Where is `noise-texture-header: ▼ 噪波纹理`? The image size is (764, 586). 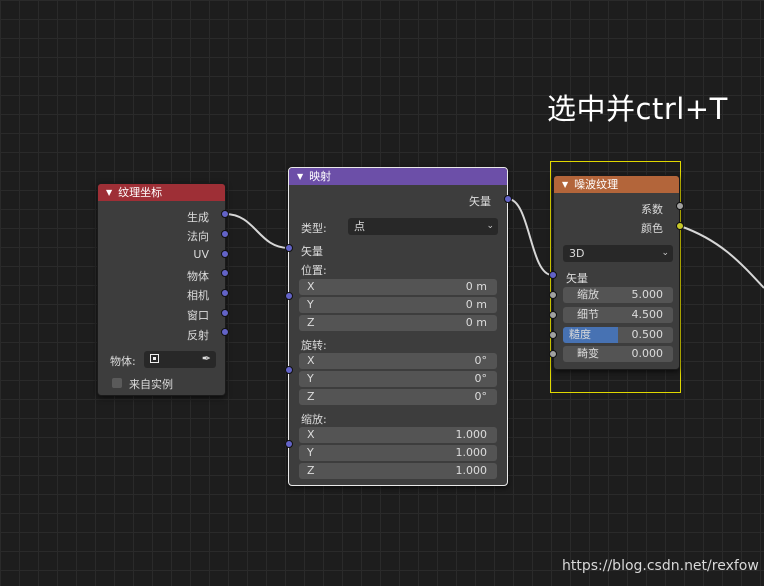
noise-texture-header: ▼ 噪波纹理 is located at coordinates (616, 184).